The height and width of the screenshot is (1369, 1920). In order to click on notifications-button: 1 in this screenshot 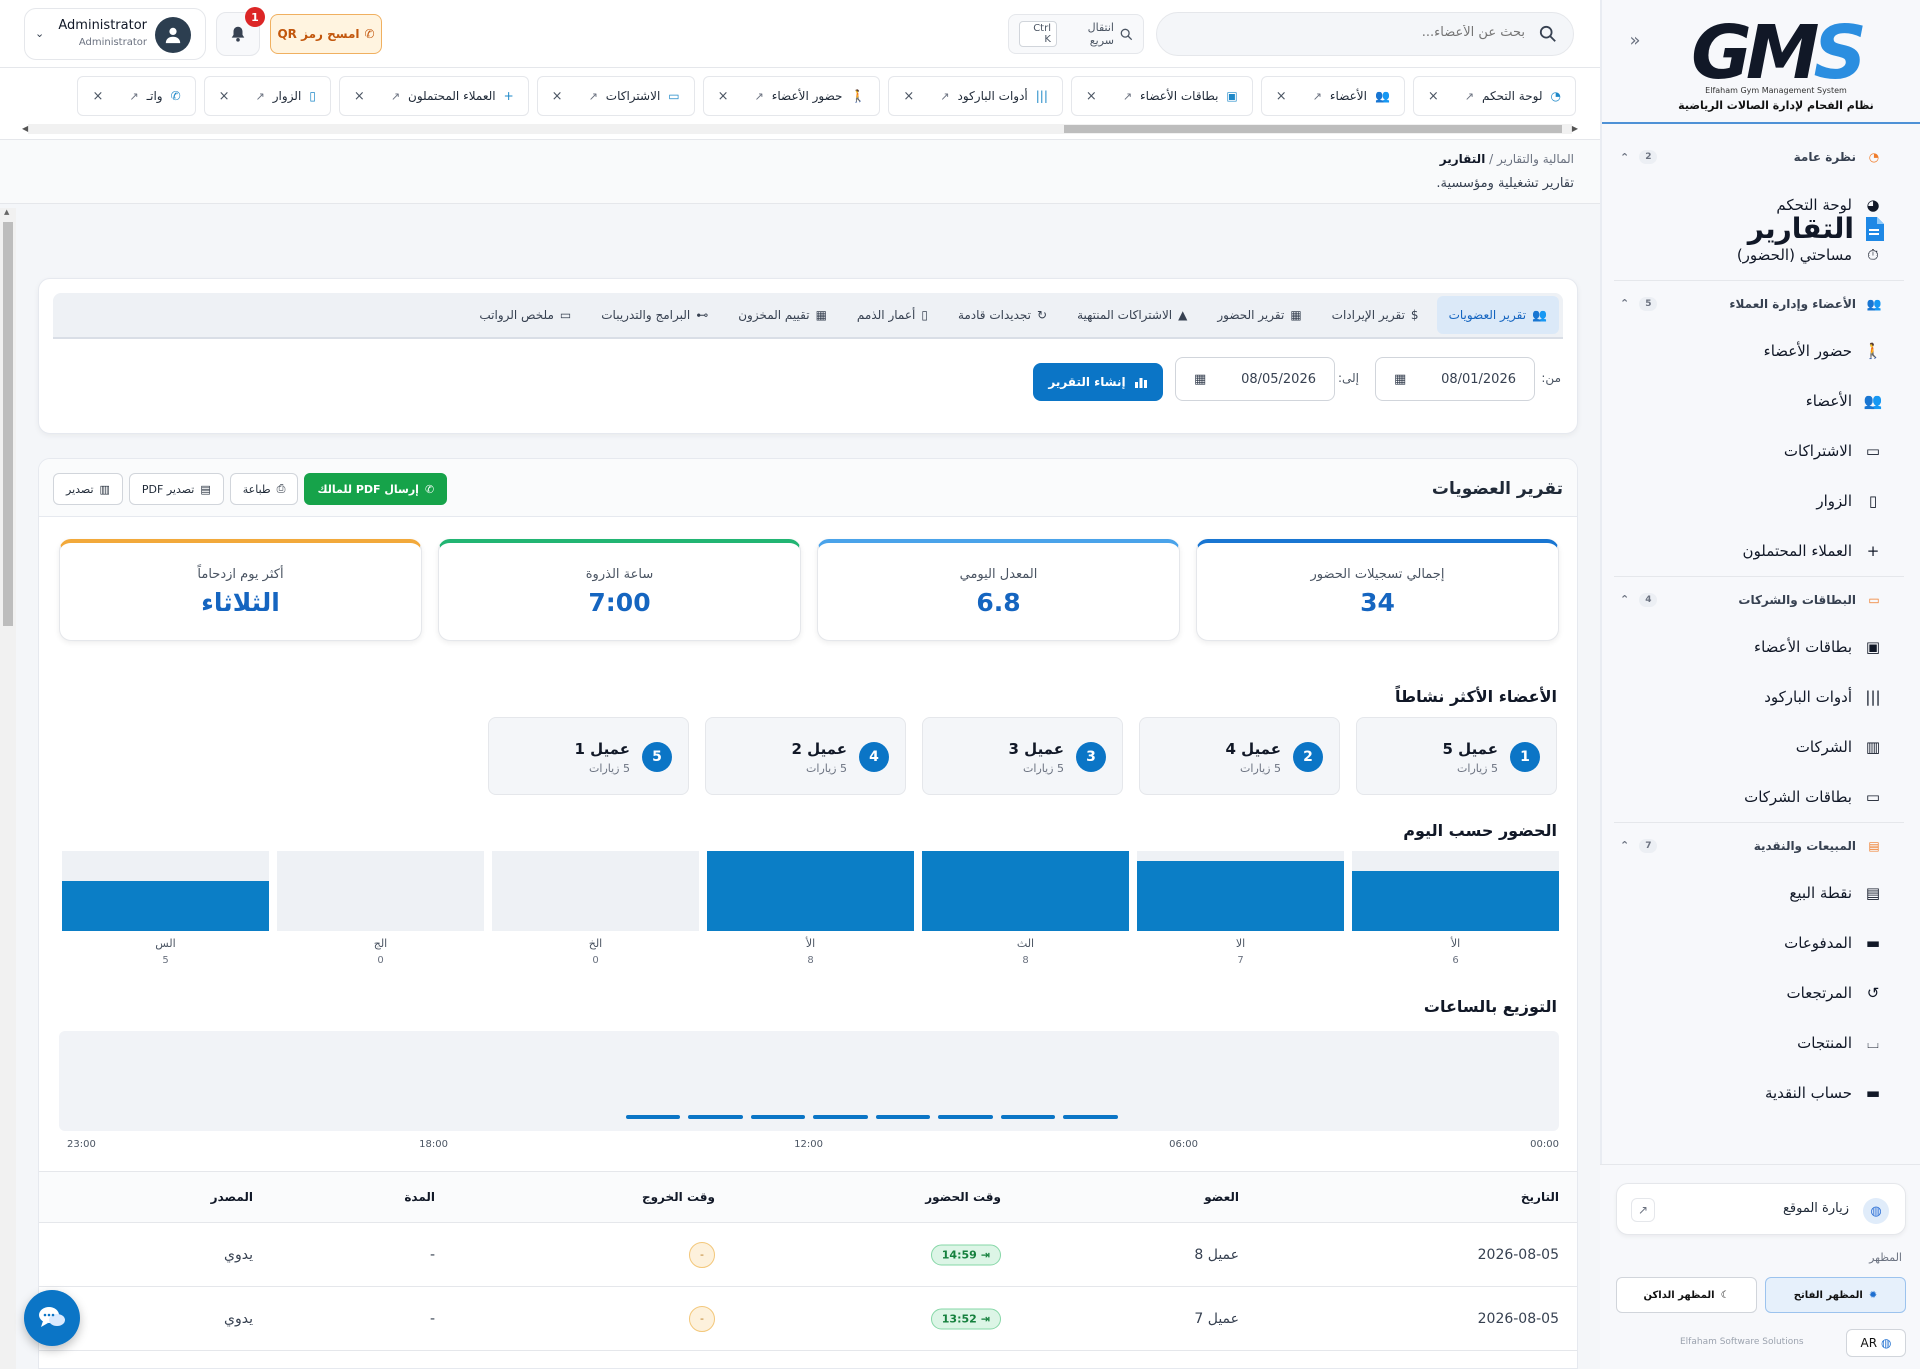, I will do `click(240, 31)`.